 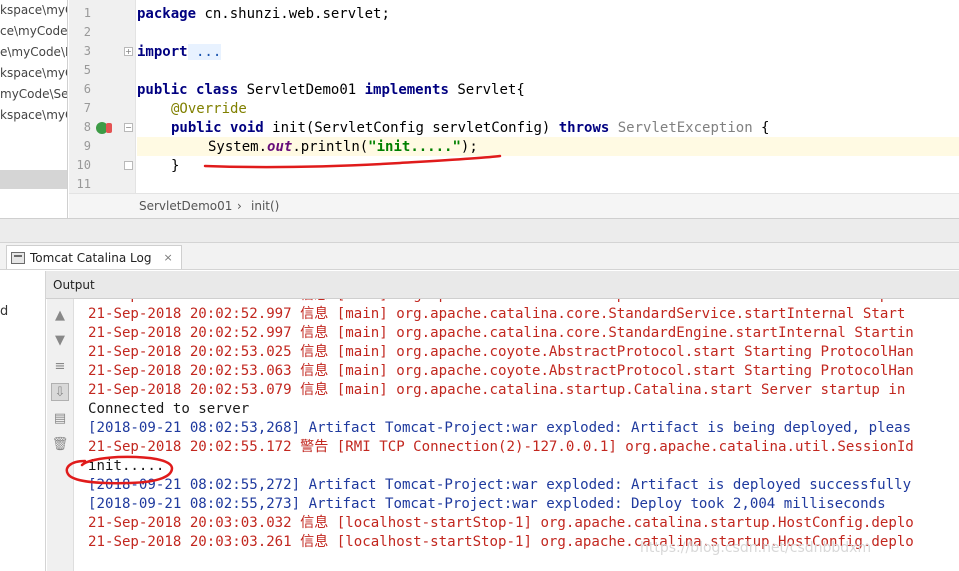 What do you see at coordinates (60, 340) in the screenshot?
I see `arrow-down-icon: ▼` at bounding box center [60, 340].